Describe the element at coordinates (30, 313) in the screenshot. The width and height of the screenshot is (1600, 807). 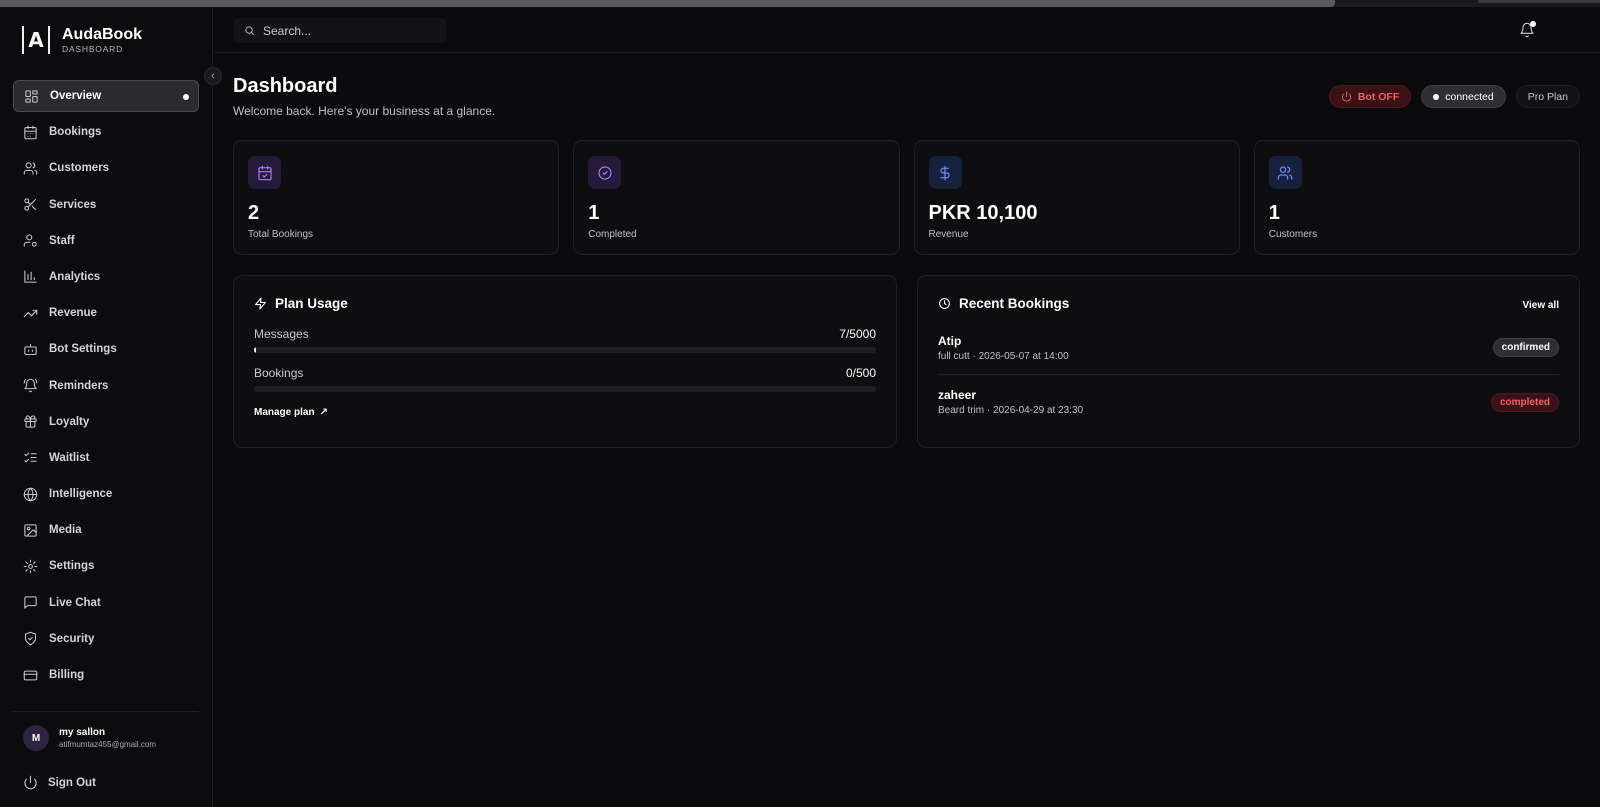
I see `trending-up-icon` at that location.